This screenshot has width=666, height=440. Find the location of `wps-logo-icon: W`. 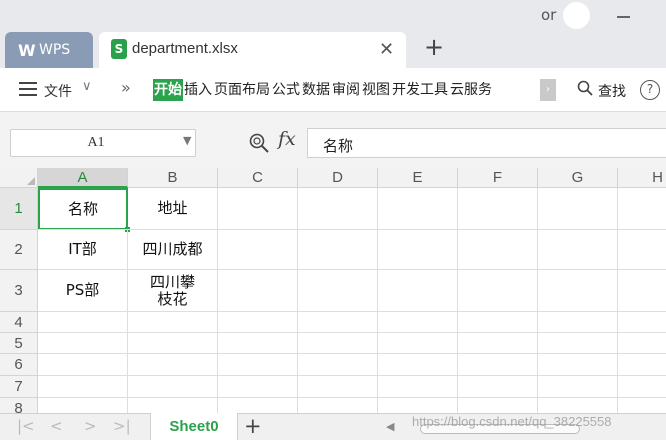

wps-logo-icon: W is located at coordinates (27, 50).